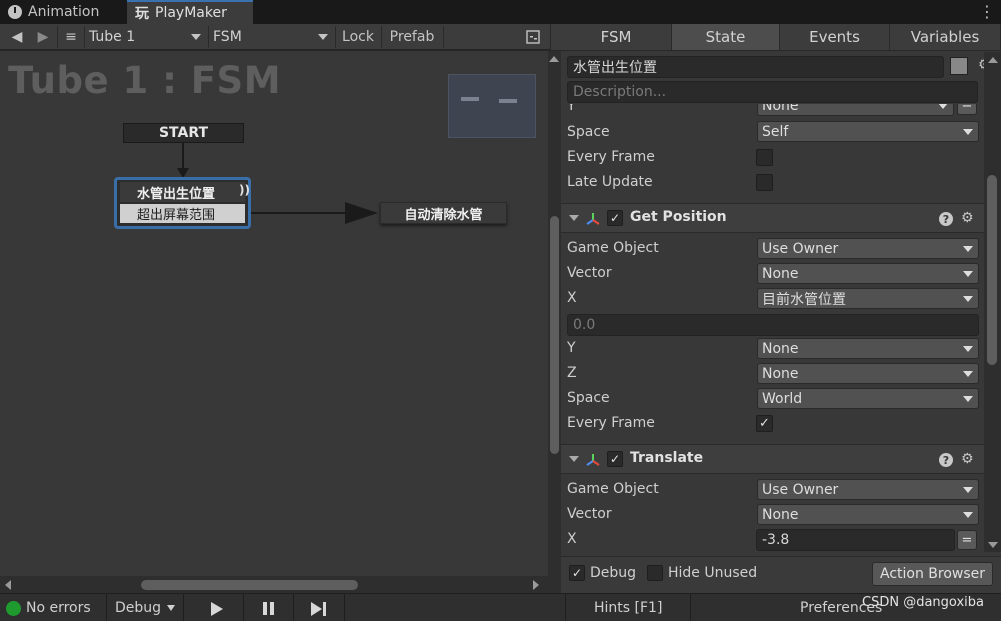 The image size is (1001, 621). What do you see at coordinates (855, 110) in the screenshot?
I see `prev-field-select: None` at bounding box center [855, 110].